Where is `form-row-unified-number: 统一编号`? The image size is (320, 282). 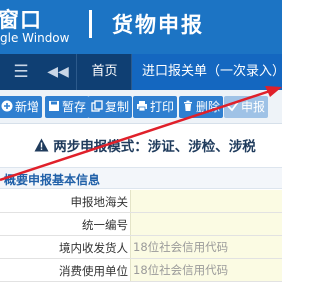 form-row-unified-number: 统一编号 is located at coordinates (141, 224).